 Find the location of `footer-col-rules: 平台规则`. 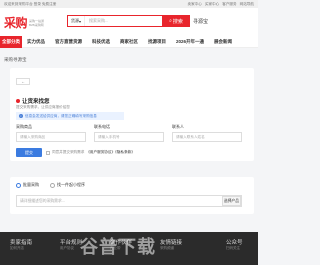

footer-col-rules: 平台规则 is located at coordinates (71, 242).